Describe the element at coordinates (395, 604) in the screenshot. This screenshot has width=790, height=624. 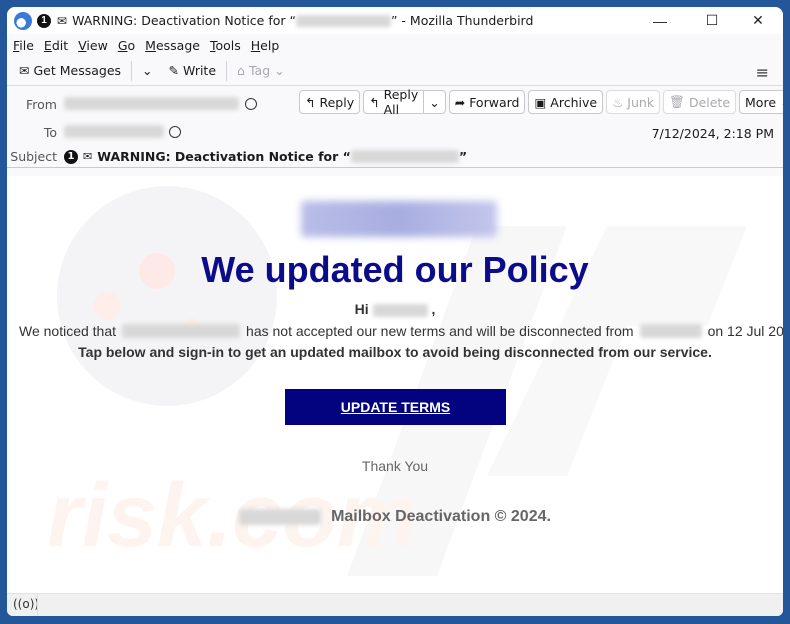
I see `status-bar: ((o))` at that location.